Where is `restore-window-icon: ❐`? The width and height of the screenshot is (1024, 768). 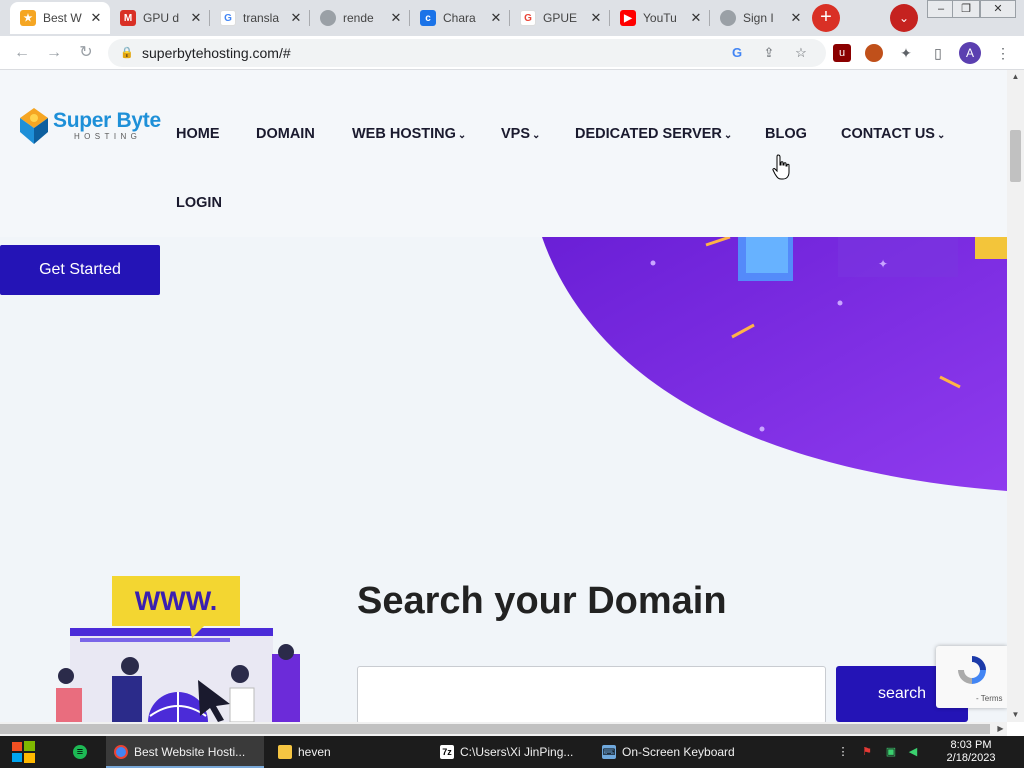
restore-window-icon: ❐ is located at coordinates (966, 9).